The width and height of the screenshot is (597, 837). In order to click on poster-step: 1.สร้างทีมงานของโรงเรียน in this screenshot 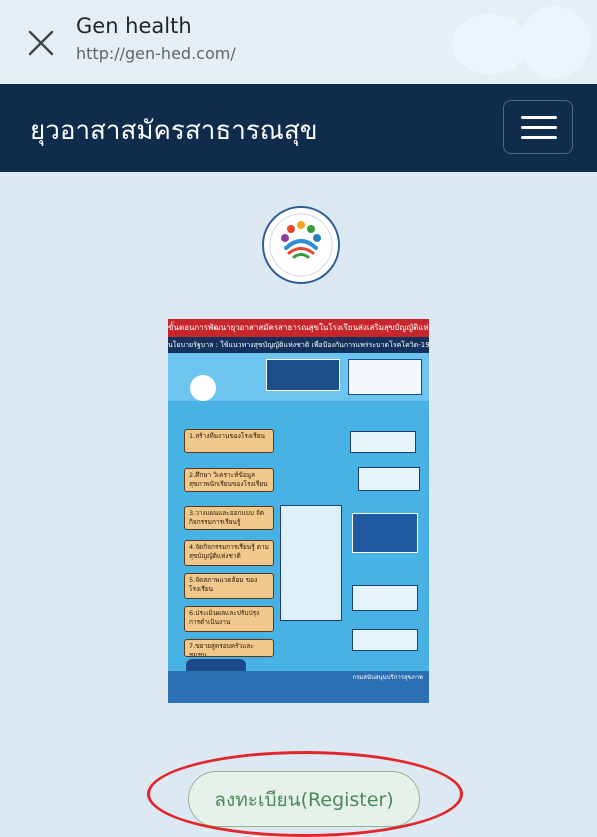, I will do `click(229, 441)`.